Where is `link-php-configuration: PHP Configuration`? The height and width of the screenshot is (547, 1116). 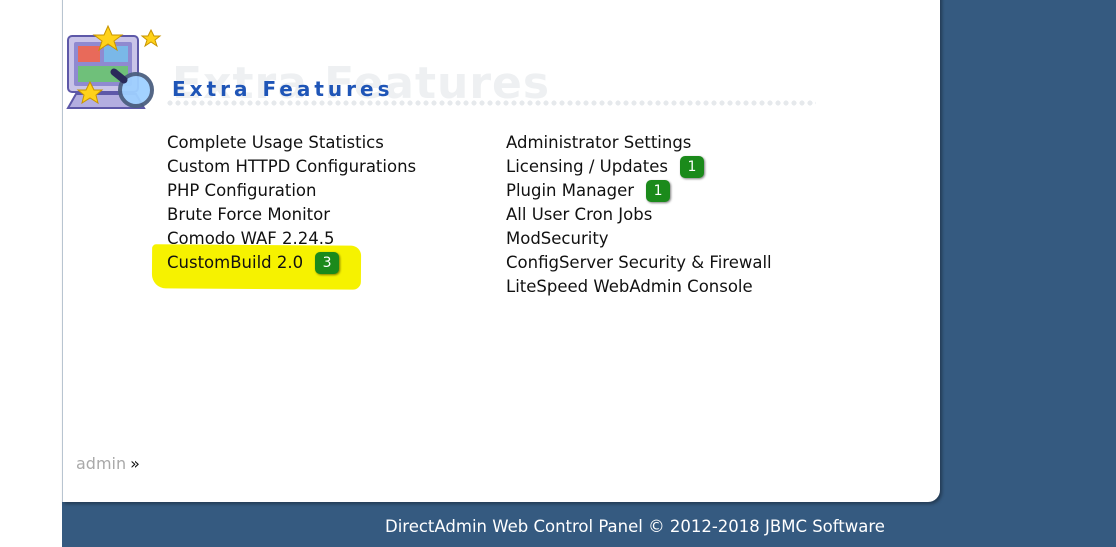
link-php-configuration: PHP Configuration is located at coordinates (291, 191).